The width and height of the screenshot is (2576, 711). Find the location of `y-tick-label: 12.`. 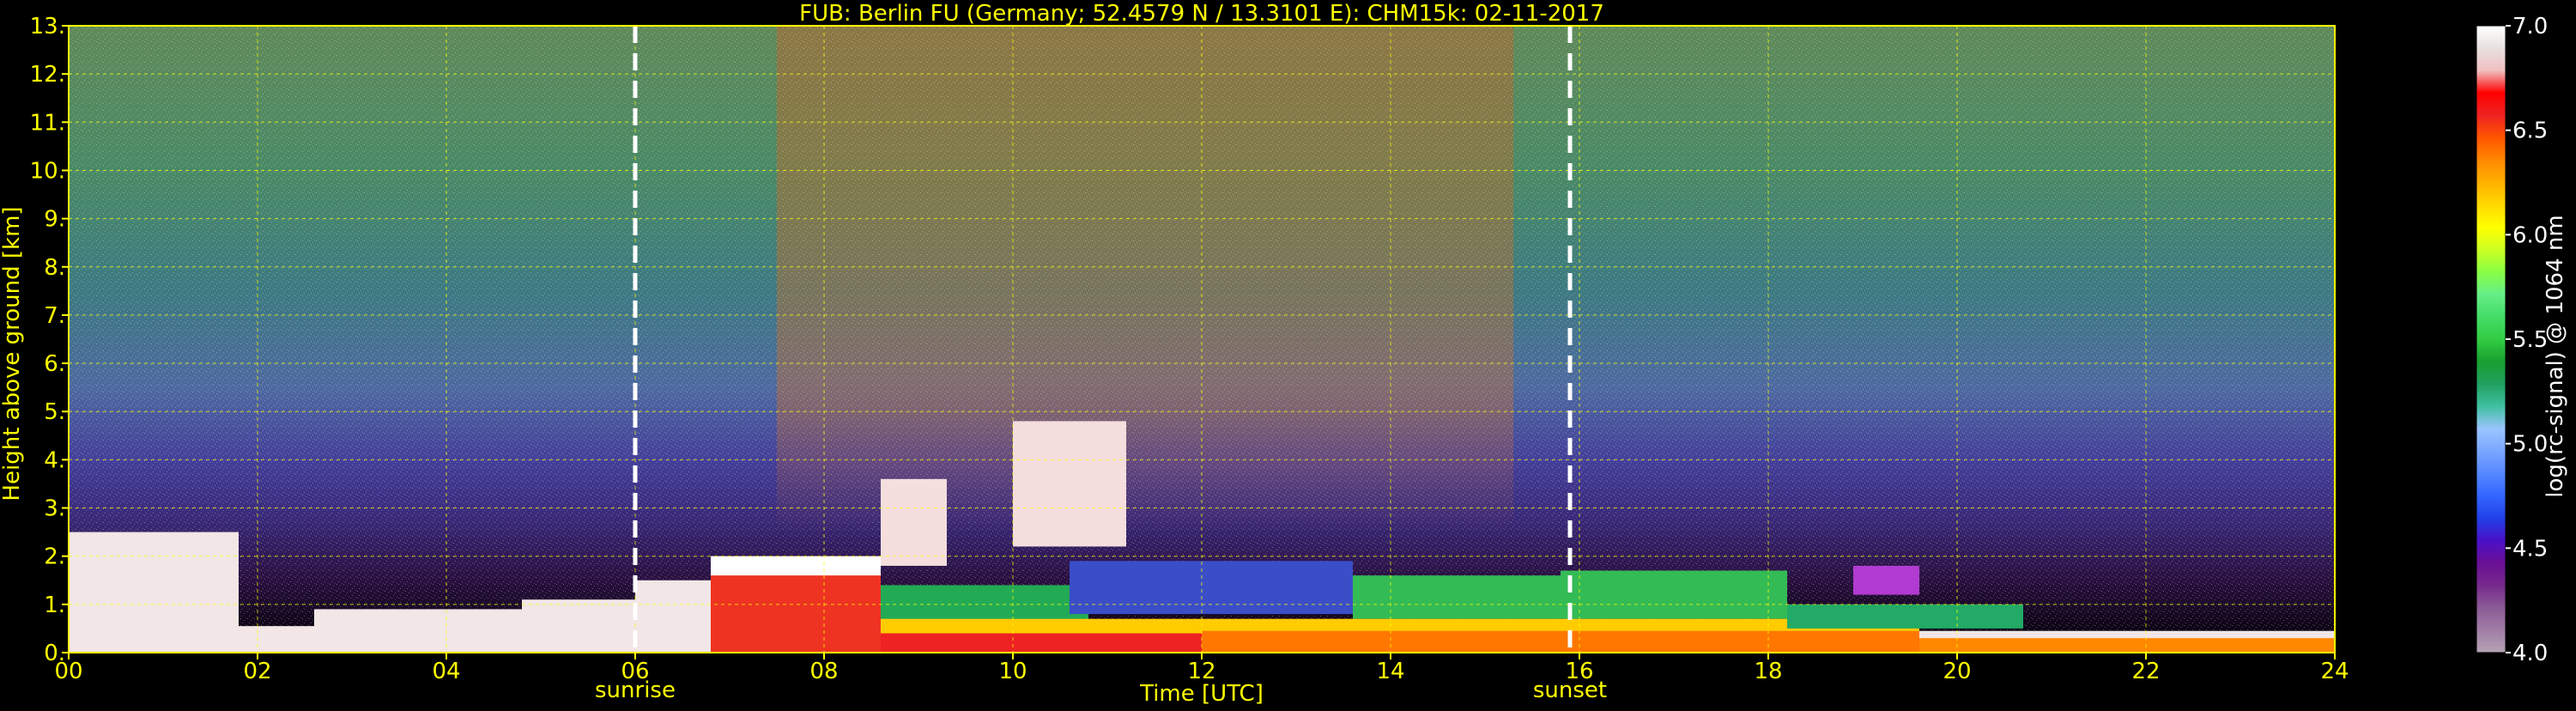

y-tick-label: 12. is located at coordinates (47, 75).